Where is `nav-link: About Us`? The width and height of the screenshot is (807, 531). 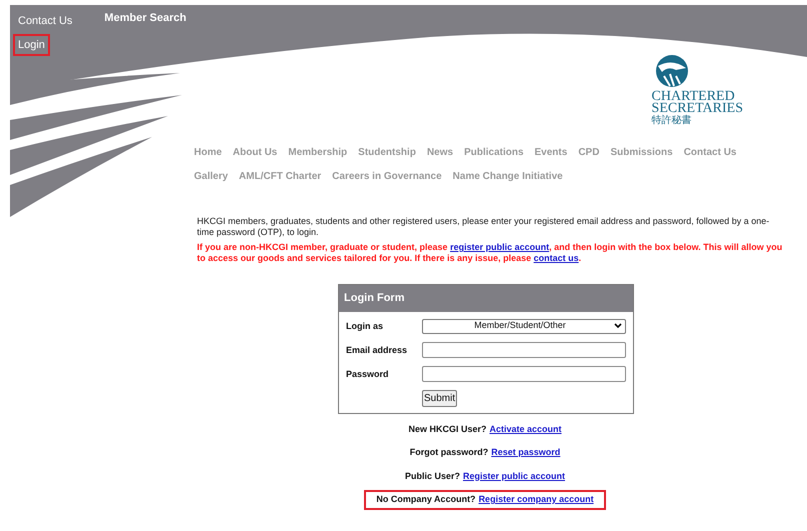
nav-link: About Us is located at coordinates (255, 152).